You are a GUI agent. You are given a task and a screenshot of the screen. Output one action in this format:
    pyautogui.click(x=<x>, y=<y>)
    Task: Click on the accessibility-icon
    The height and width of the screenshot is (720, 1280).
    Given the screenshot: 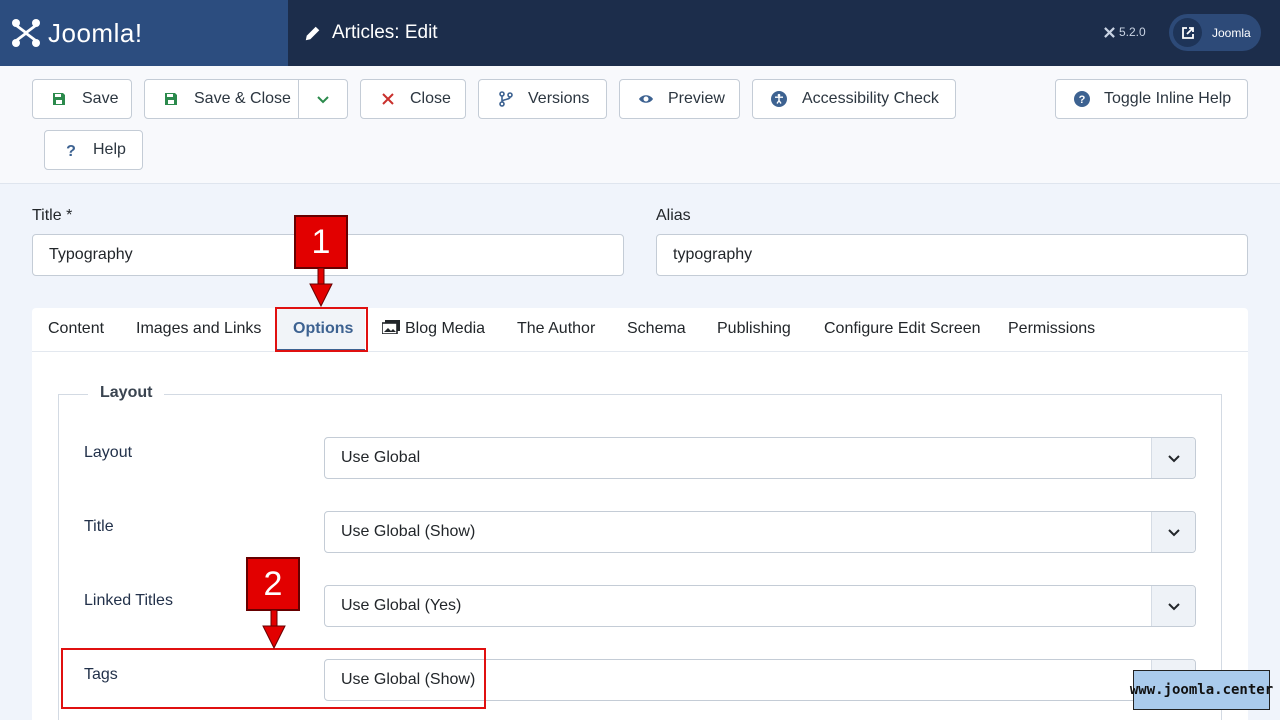 What is the action you would take?
    pyautogui.click(x=779, y=99)
    